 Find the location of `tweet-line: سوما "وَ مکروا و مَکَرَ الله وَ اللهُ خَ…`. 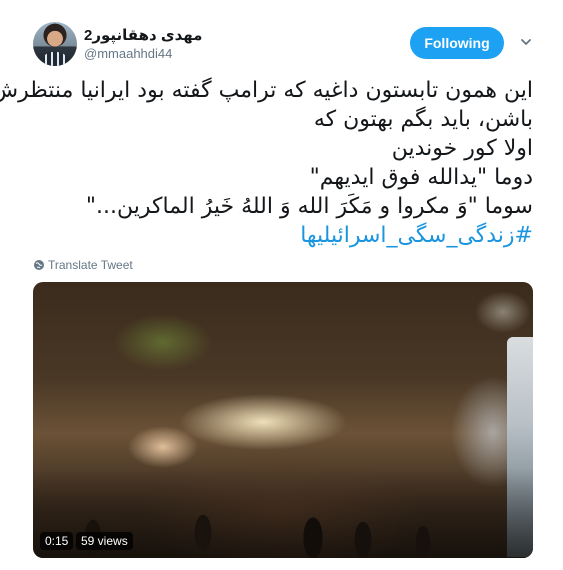

tweet-line: سوما "وَ مکروا و مَکَرَ الله وَ اللهُ خَ… is located at coordinates (309, 206).